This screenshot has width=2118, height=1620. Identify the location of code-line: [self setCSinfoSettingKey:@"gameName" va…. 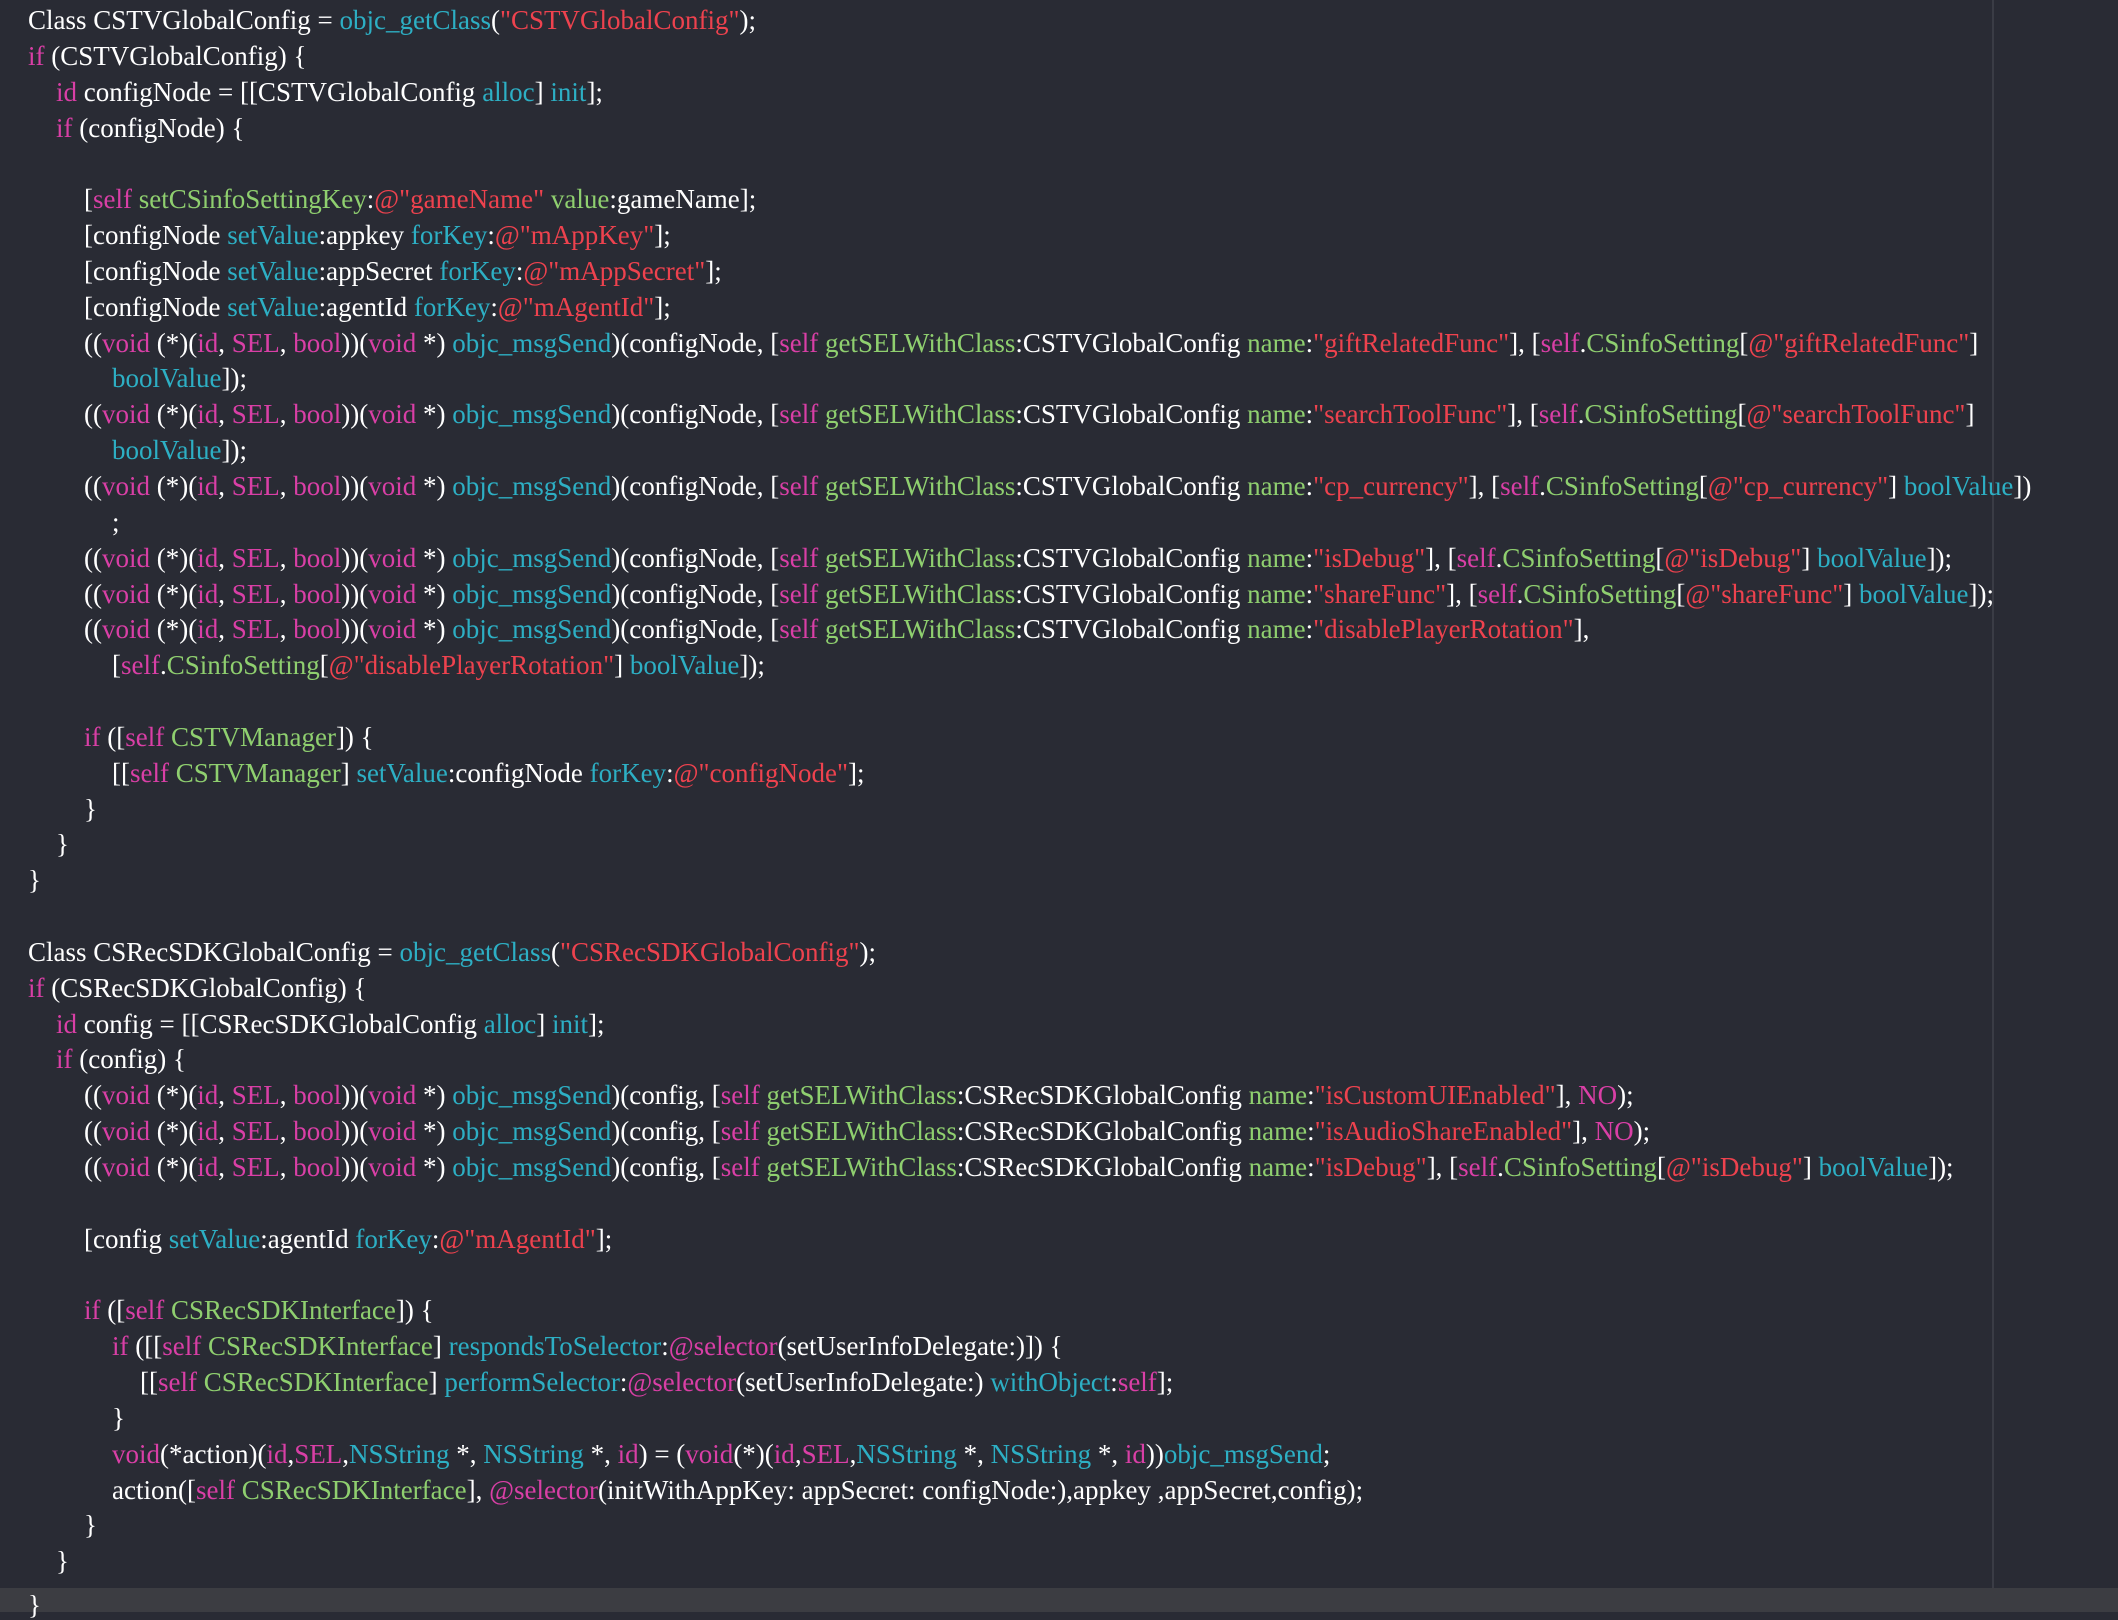
(1029, 200).